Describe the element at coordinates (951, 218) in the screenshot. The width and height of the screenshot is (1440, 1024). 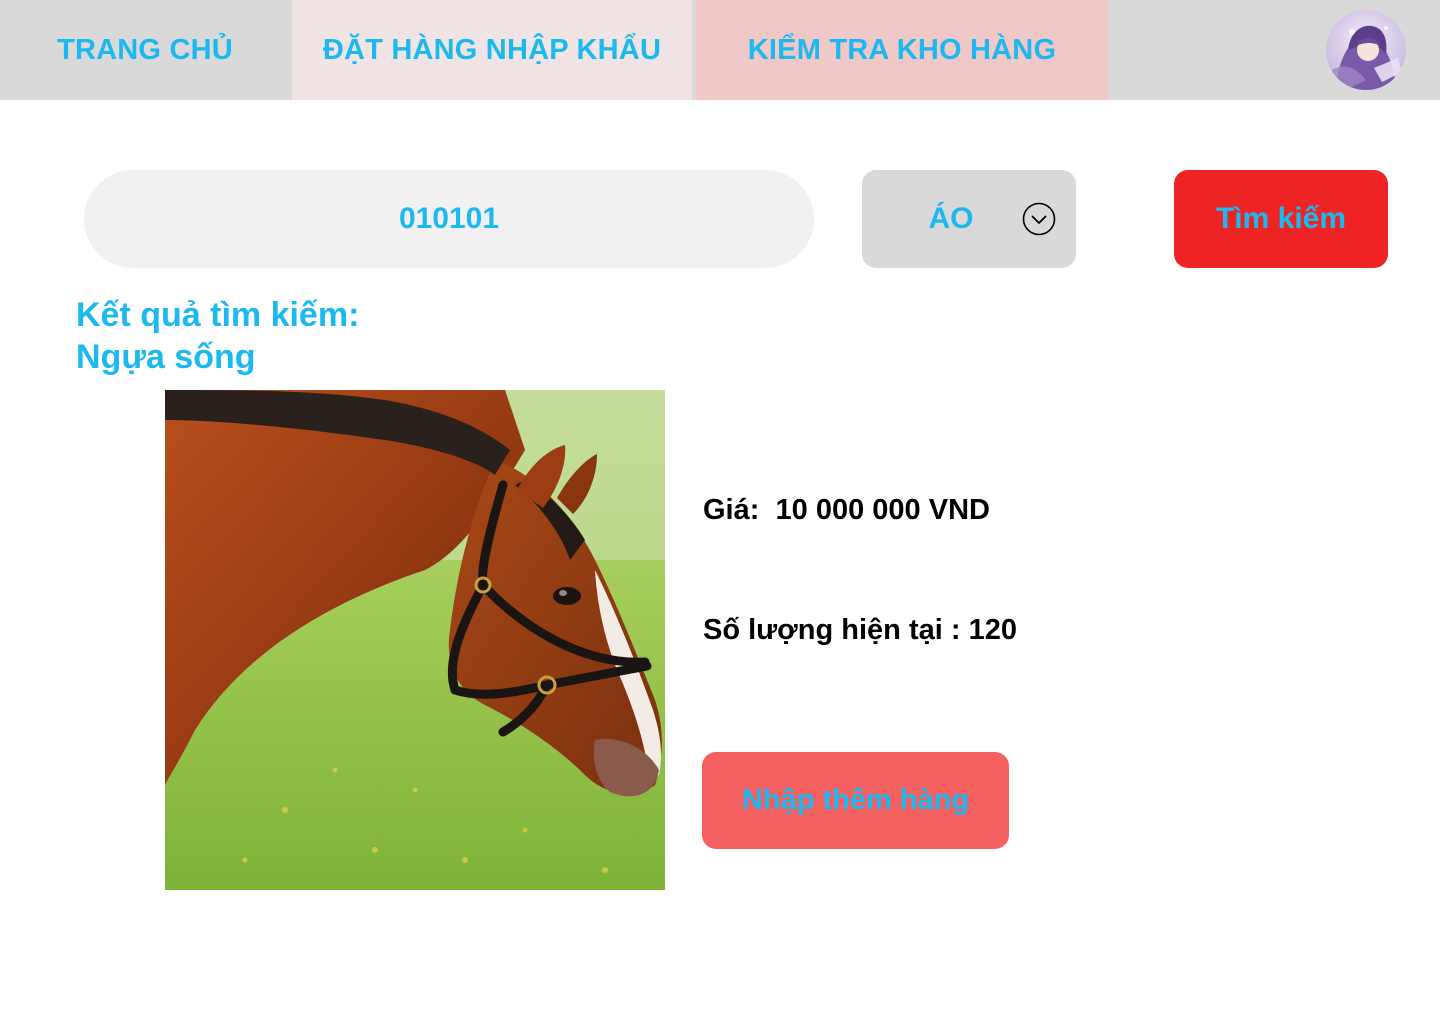
I see `category-select-value: ÁO` at that location.